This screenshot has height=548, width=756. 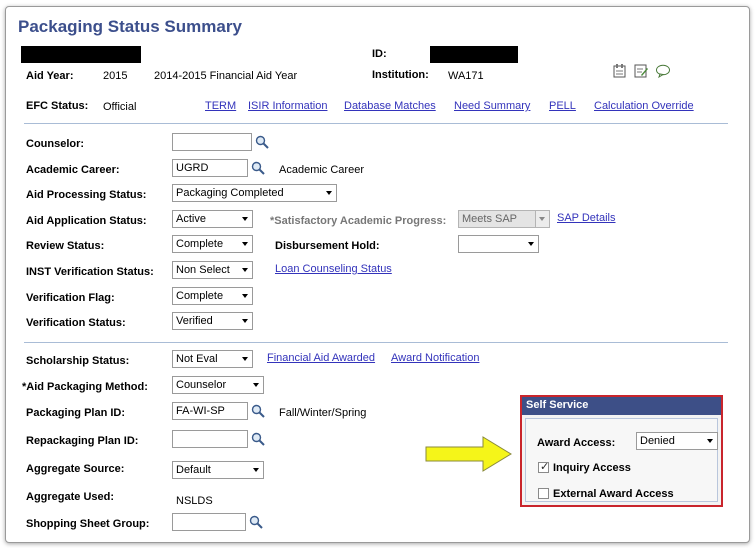 I want to click on sap-label: *Satisfactory Academic Progress:, so click(x=358, y=221).